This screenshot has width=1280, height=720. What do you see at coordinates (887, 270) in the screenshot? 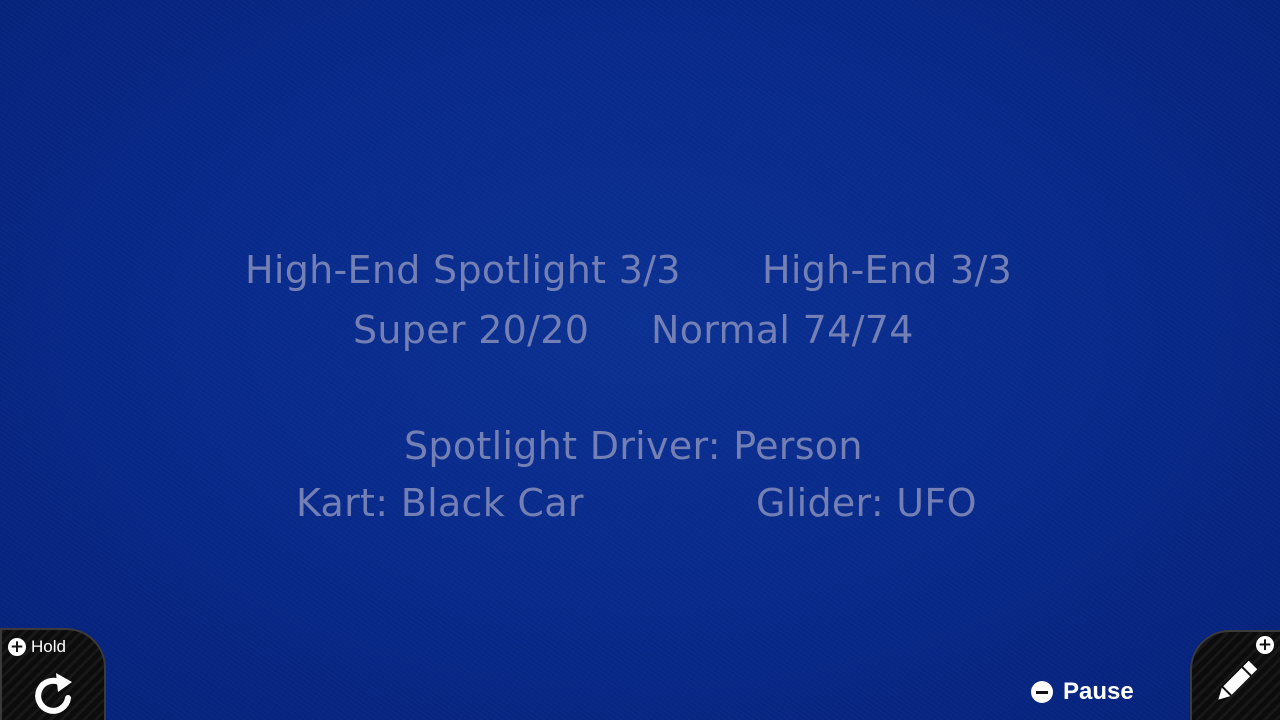
I see `high-end-count: High-End 3/3` at bounding box center [887, 270].